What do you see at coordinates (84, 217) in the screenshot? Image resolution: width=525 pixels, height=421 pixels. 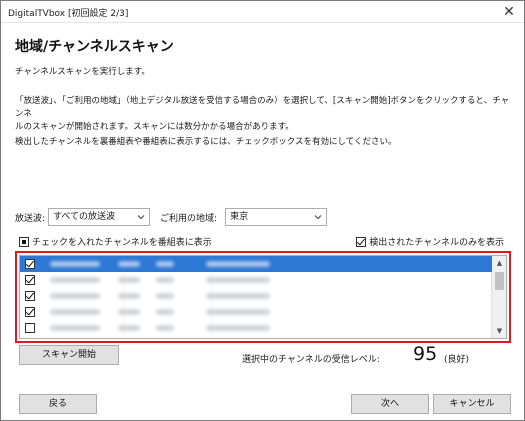 I see `broadcast-select-value: すべての放送波` at bounding box center [84, 217].